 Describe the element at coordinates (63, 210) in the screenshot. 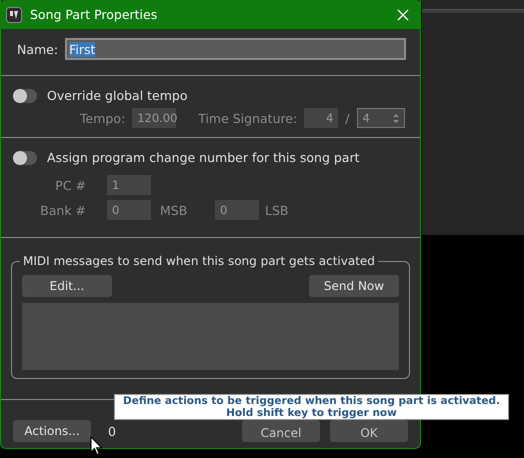

I see `bank-label: Bank #` at that location.